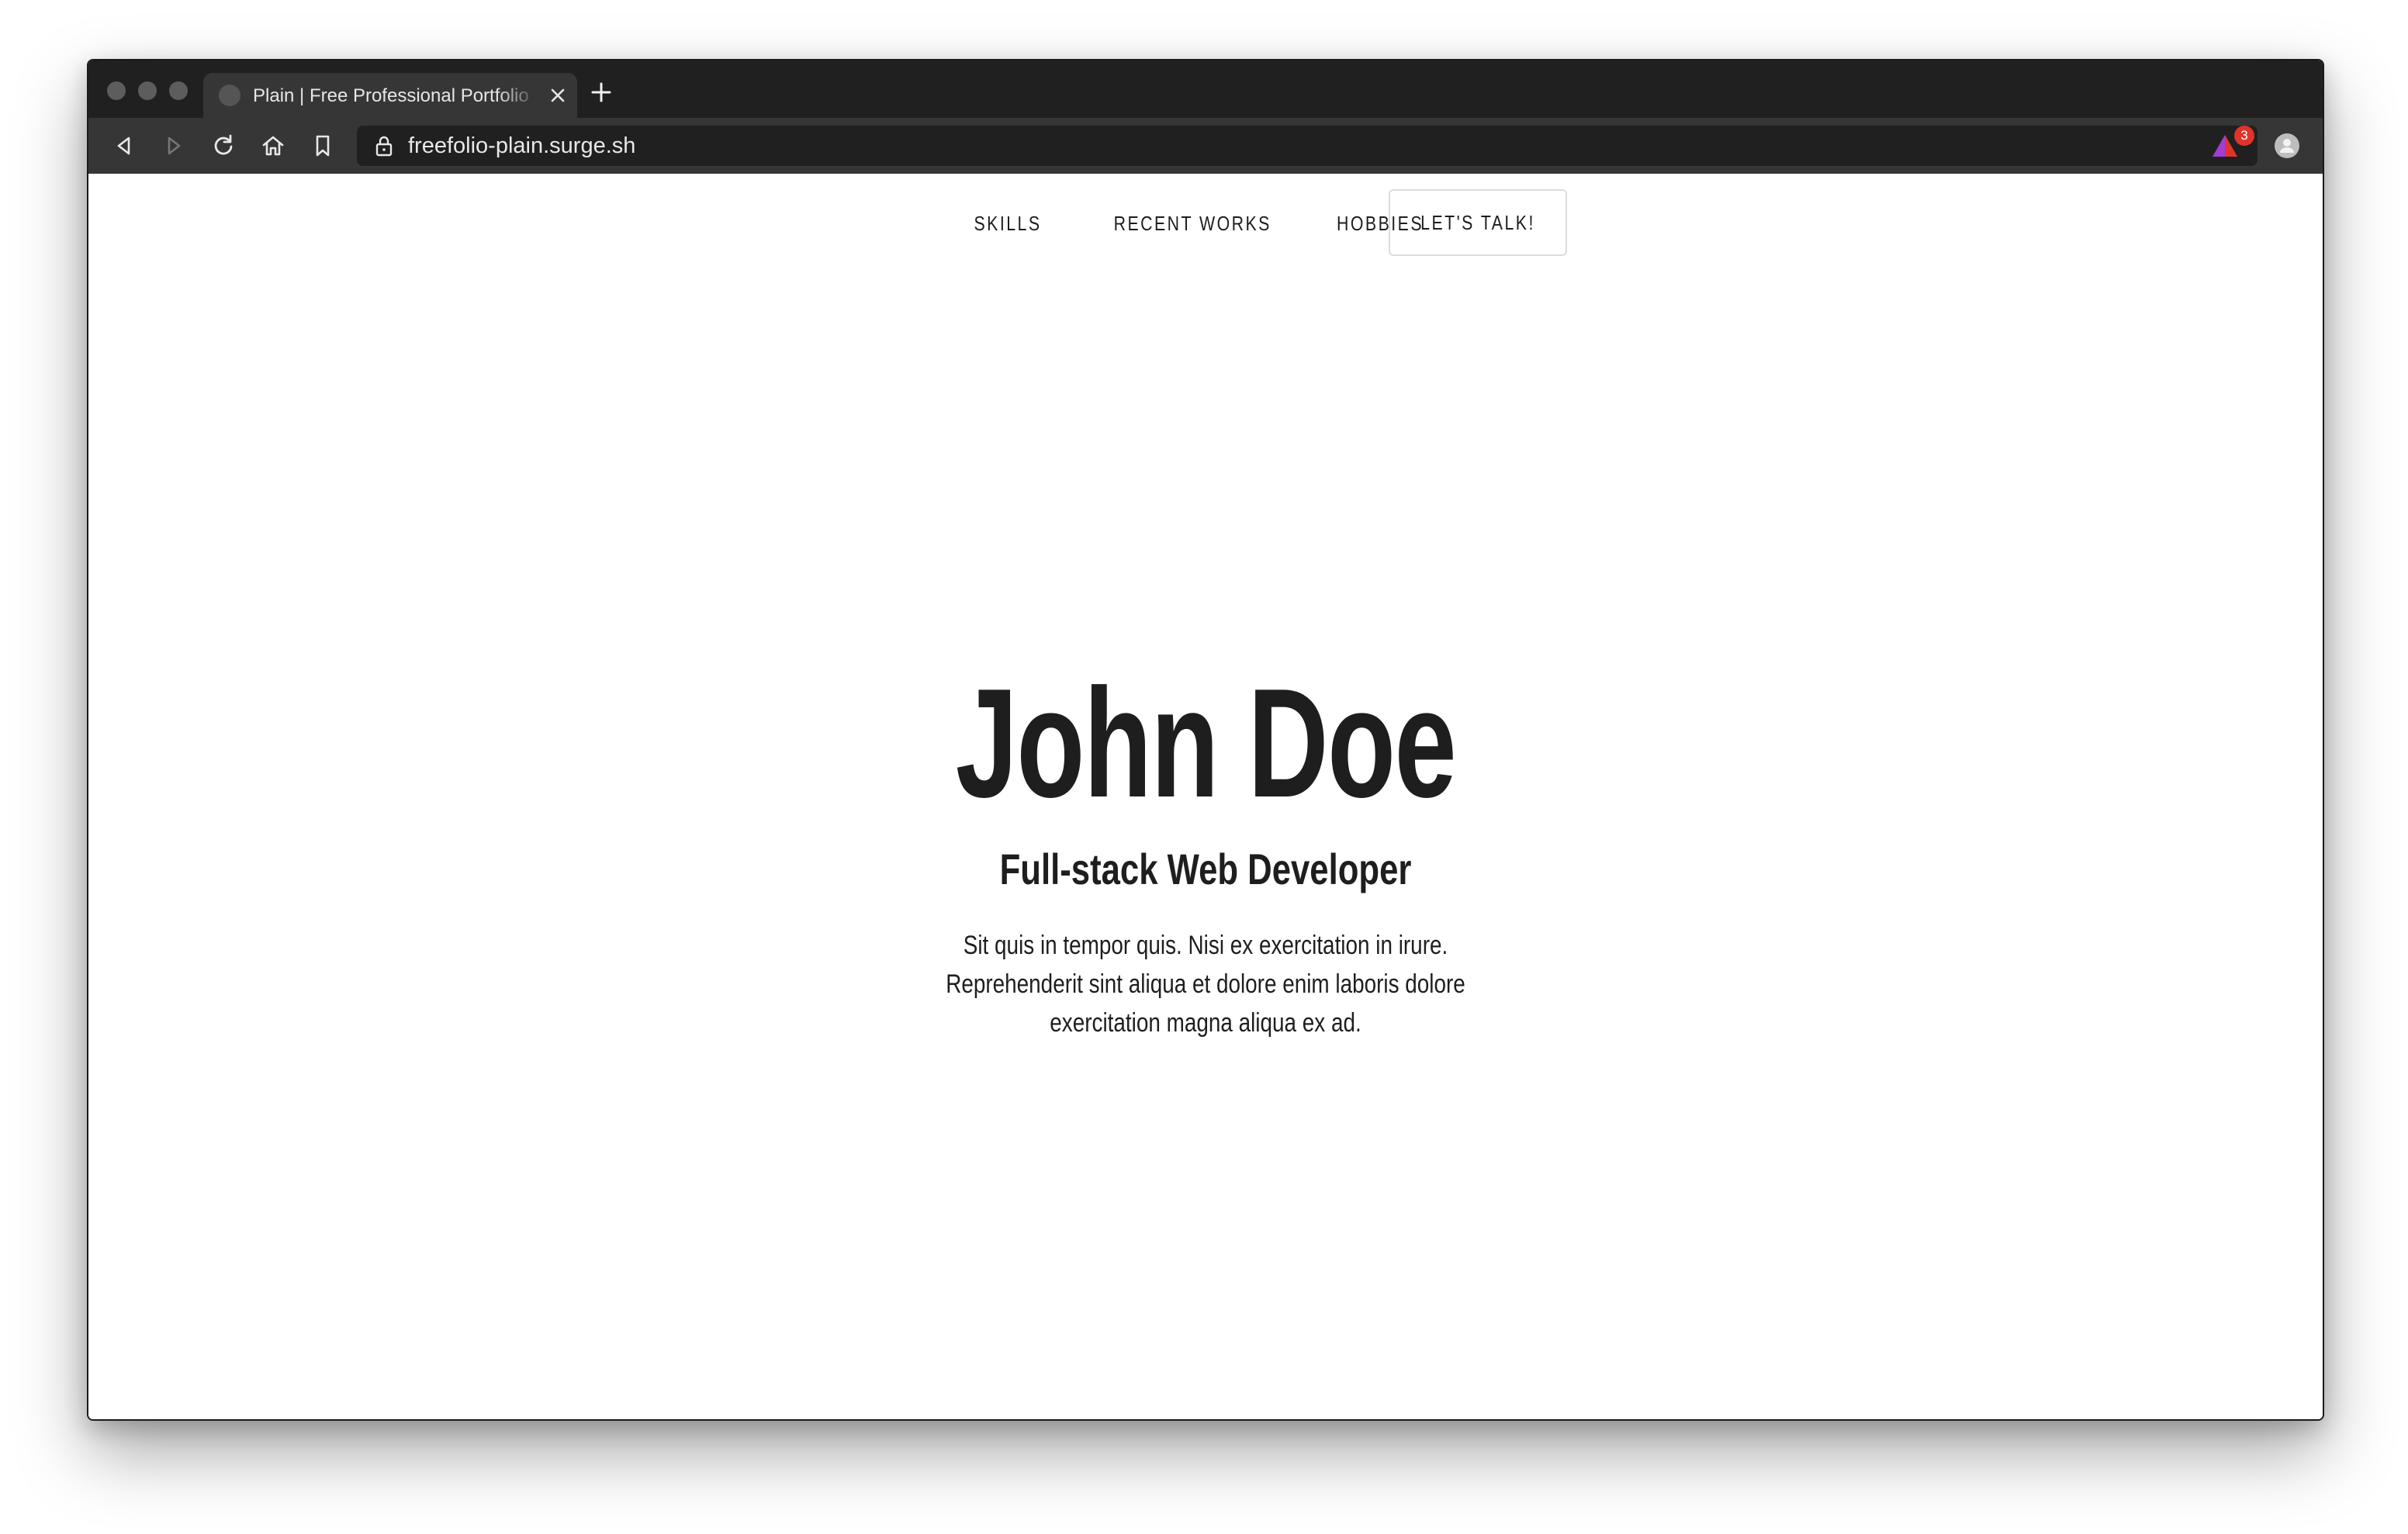  I want to click on tab-title: Plain | Free Professional Portfolio, so click(391, 95).